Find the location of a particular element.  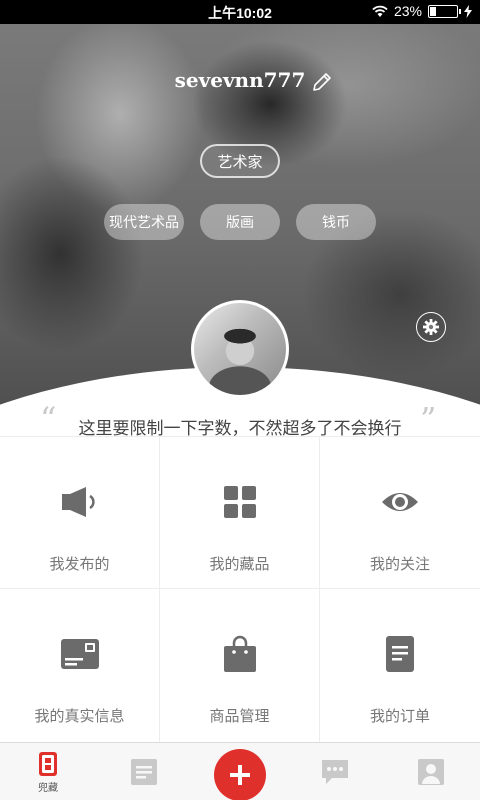

list-icon is located at coordinates (144, 772).